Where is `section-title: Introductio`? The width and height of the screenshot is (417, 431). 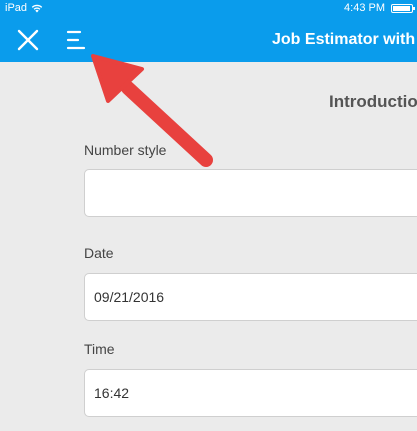
section-title: Introductio is located at coordinates (373, 101).